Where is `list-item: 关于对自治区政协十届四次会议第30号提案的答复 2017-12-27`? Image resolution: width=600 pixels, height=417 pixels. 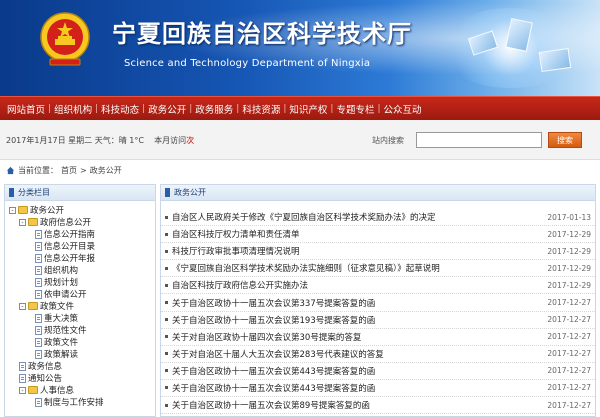 list-item: 关于对自治区政协十届四次会议第30号提案的答复 2017-12-27 is located at coordinates (378, 337).